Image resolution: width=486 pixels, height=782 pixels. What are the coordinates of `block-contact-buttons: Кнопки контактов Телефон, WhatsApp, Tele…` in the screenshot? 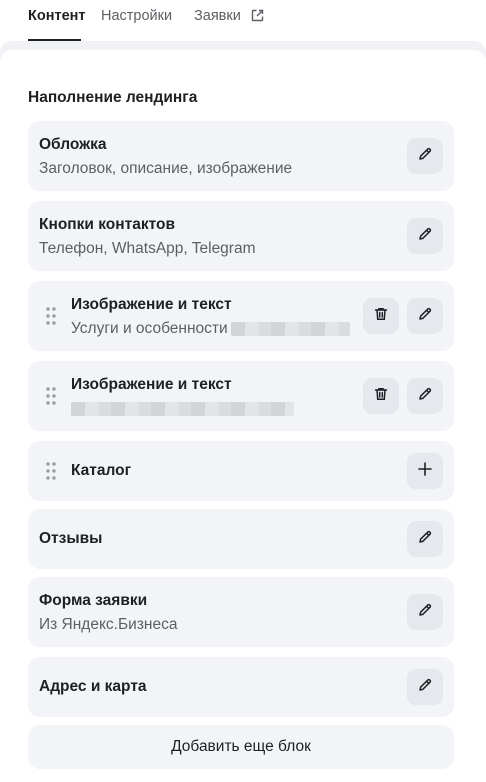 It's located at (241, 236).